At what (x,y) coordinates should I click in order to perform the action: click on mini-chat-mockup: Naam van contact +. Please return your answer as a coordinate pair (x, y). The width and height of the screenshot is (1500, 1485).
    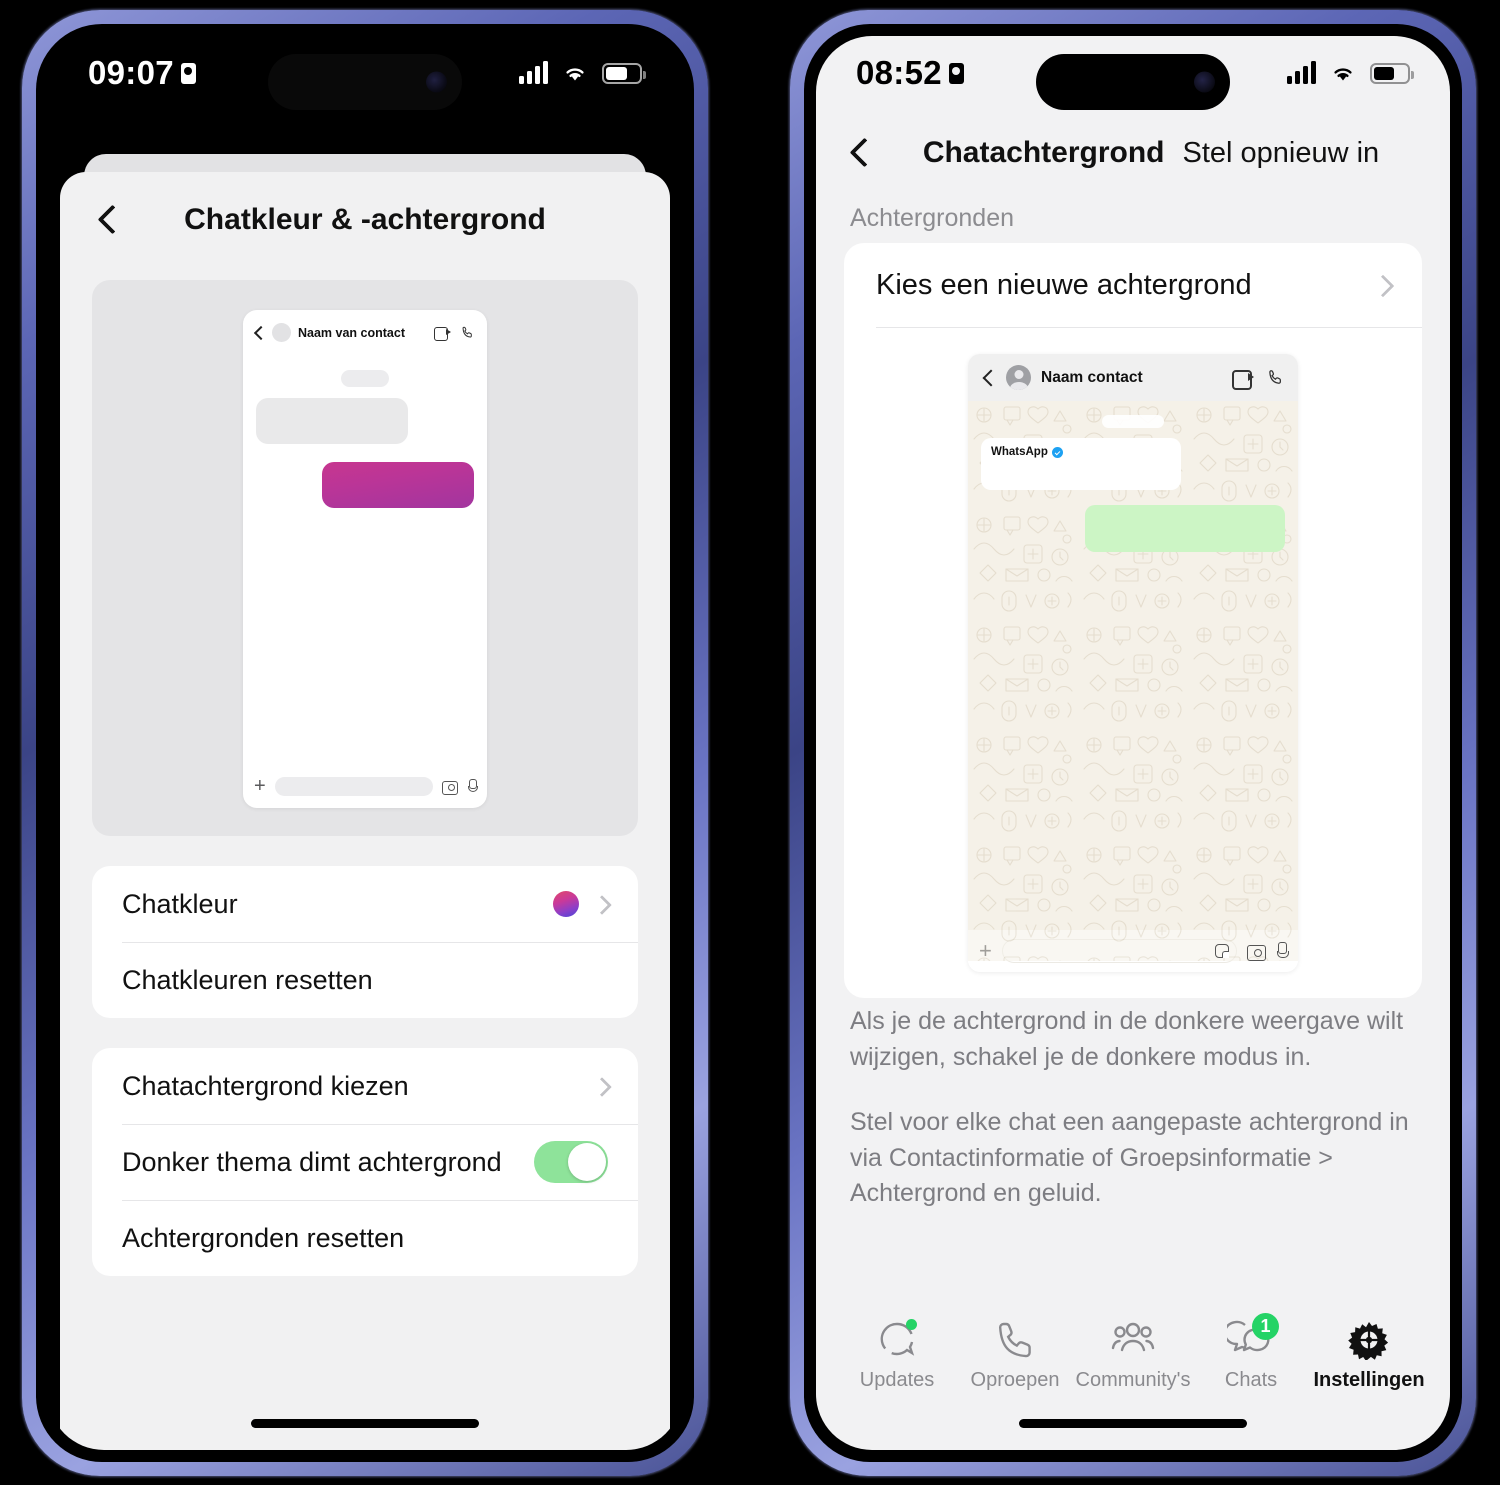
    Looking at the image, I should click on (365, 559).